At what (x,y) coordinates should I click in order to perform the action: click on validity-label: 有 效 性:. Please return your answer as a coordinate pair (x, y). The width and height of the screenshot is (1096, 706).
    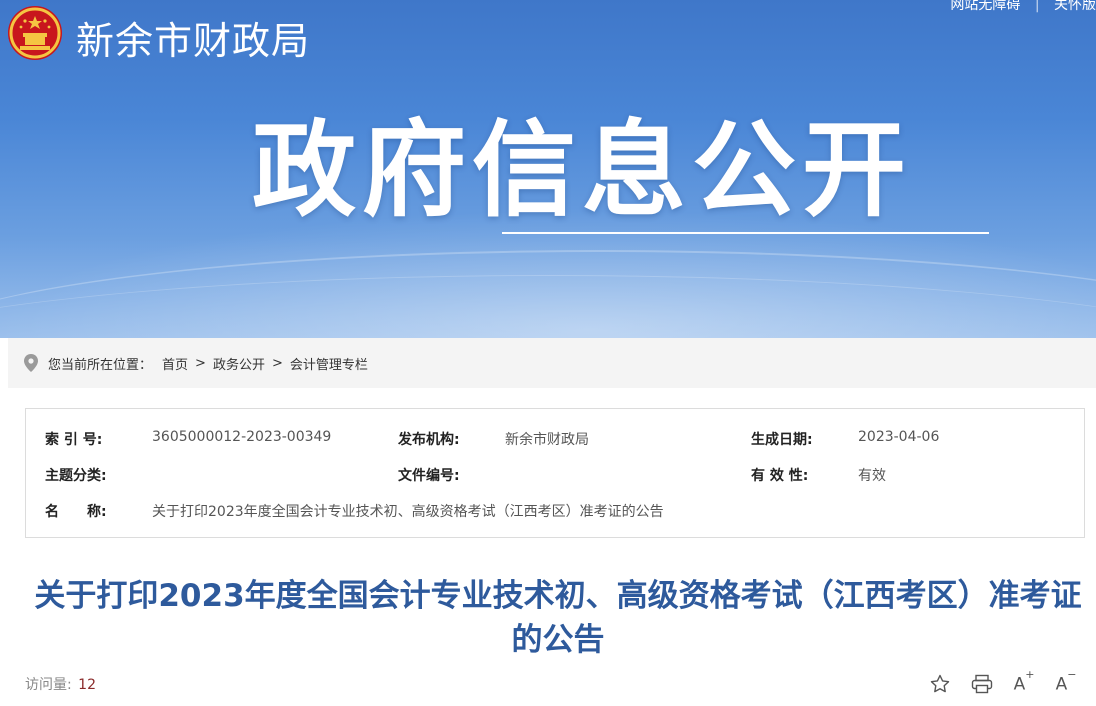
    Looking at the image, I should click on (780, 476).